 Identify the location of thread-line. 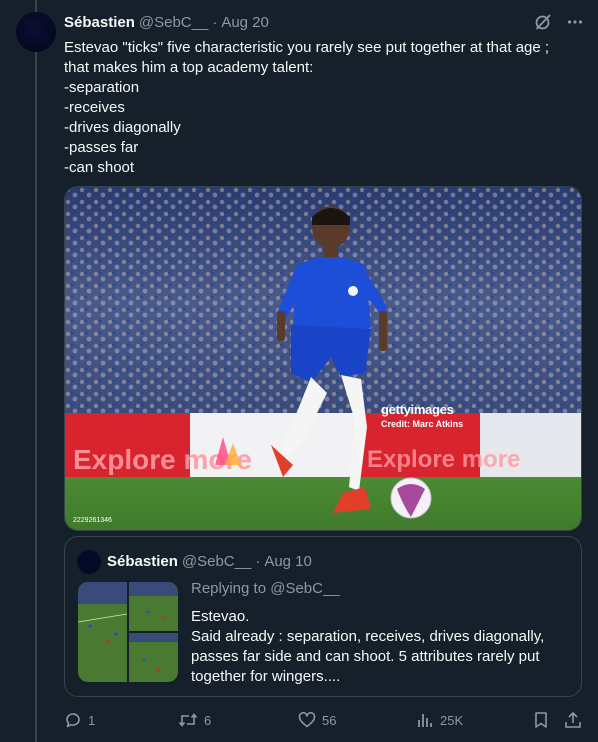
(36, 371).